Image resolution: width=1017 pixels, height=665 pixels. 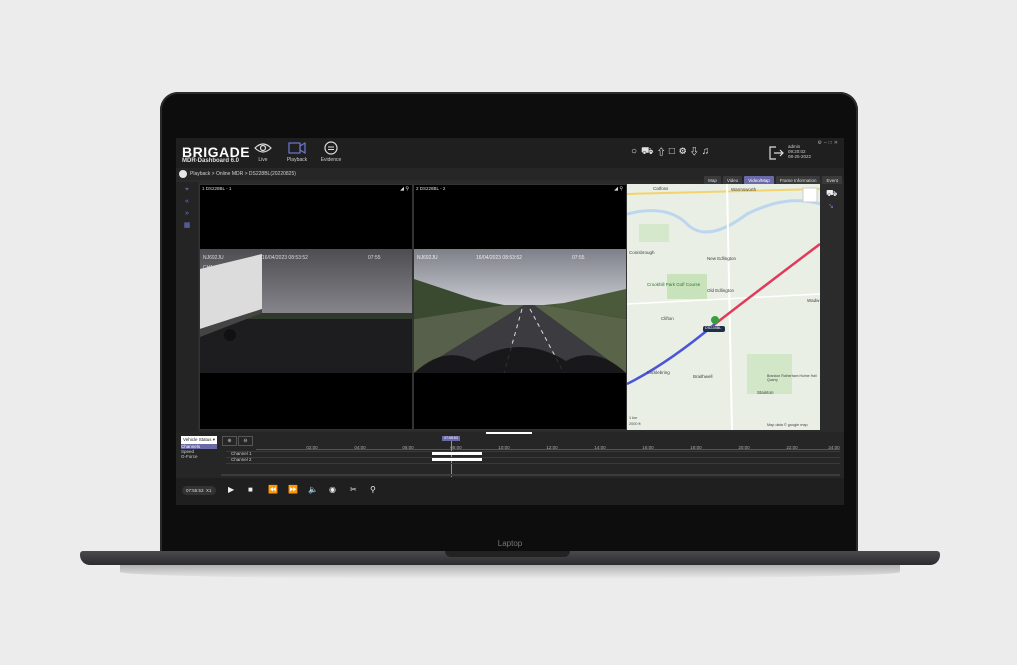 I want to click on user-info: admin 09:20:02 08-25-2022, so click(x=799, y=151).